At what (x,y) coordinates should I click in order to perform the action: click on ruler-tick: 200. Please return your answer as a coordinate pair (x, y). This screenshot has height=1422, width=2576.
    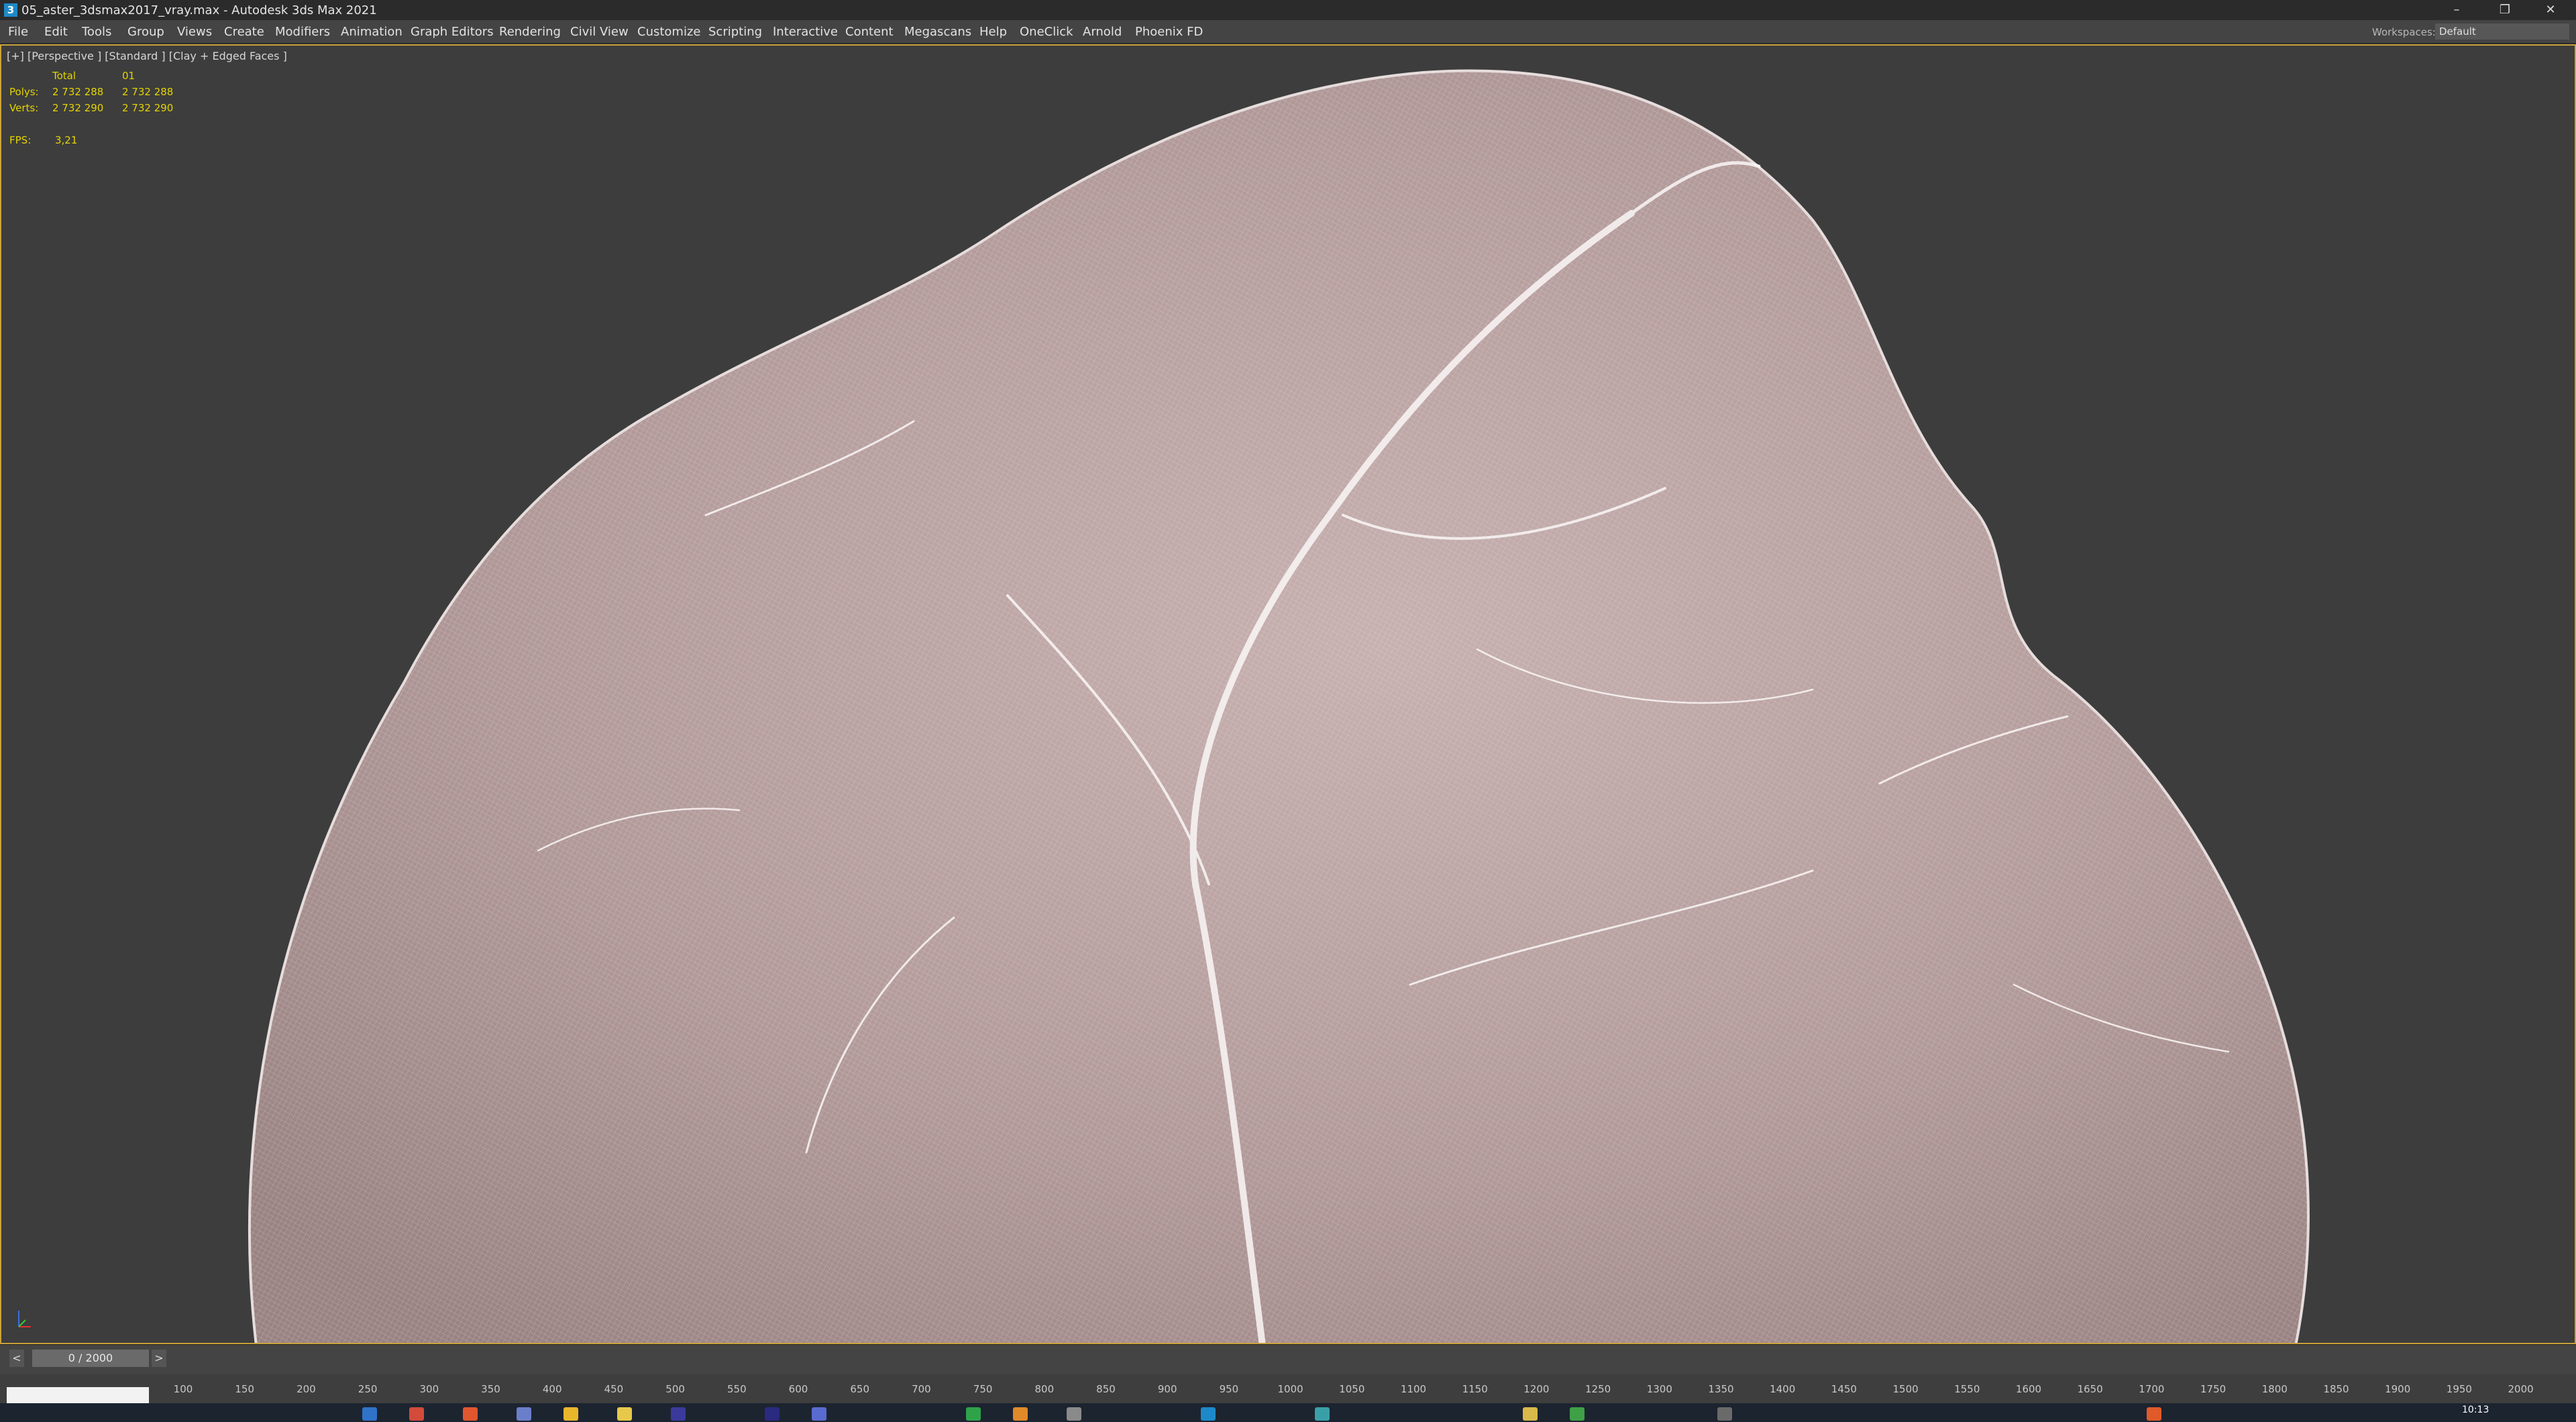
    Looking at the image, I should click on (306, 1389).